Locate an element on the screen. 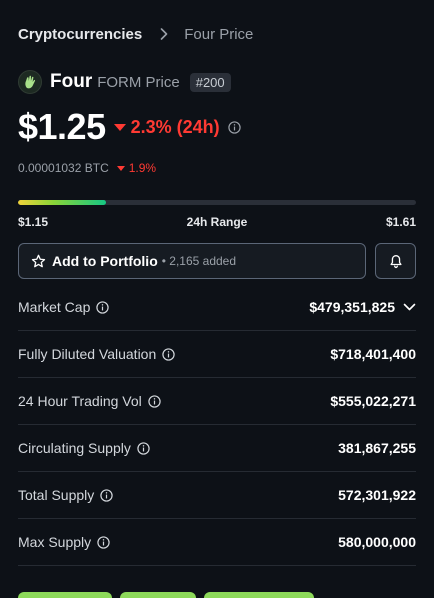  stat-label: Max Supply is located at coordinates (64, 542).